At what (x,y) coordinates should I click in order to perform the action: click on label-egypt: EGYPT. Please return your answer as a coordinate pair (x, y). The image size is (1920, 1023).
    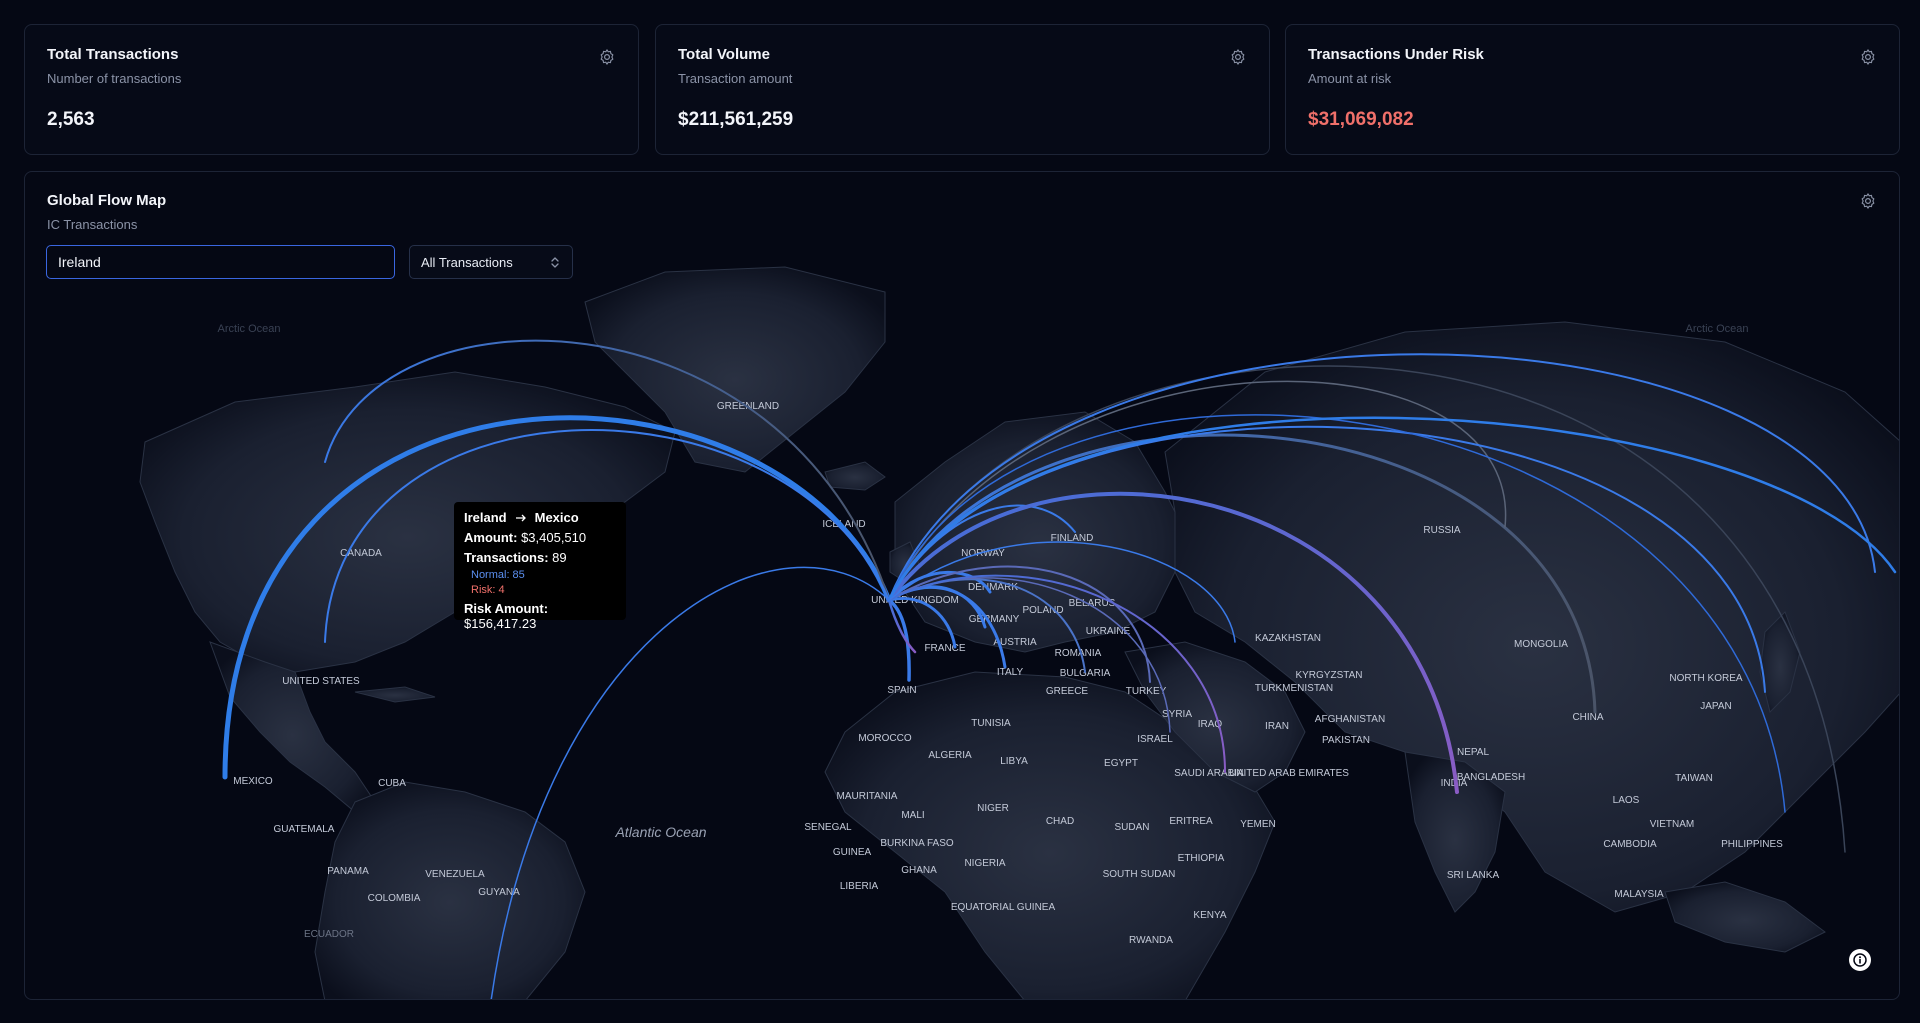
    Looking at the image, I should click on (1121, 763).